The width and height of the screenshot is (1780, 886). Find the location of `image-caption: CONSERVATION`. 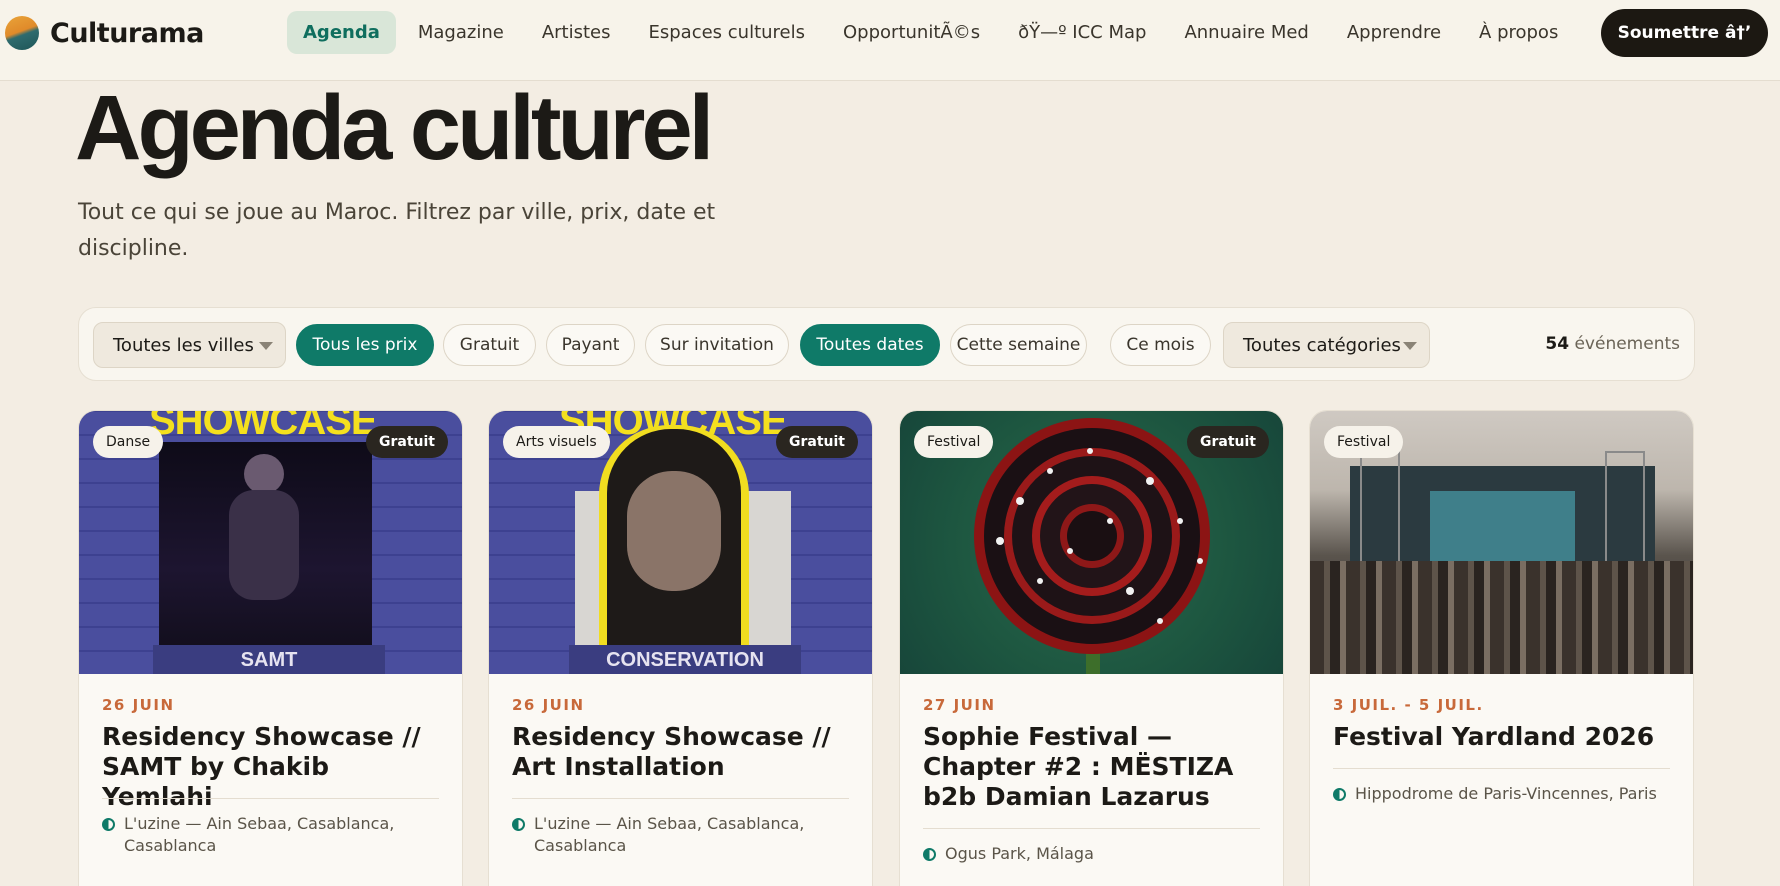

image-caption: CONSERVATION is located at coordinates (685, 659).